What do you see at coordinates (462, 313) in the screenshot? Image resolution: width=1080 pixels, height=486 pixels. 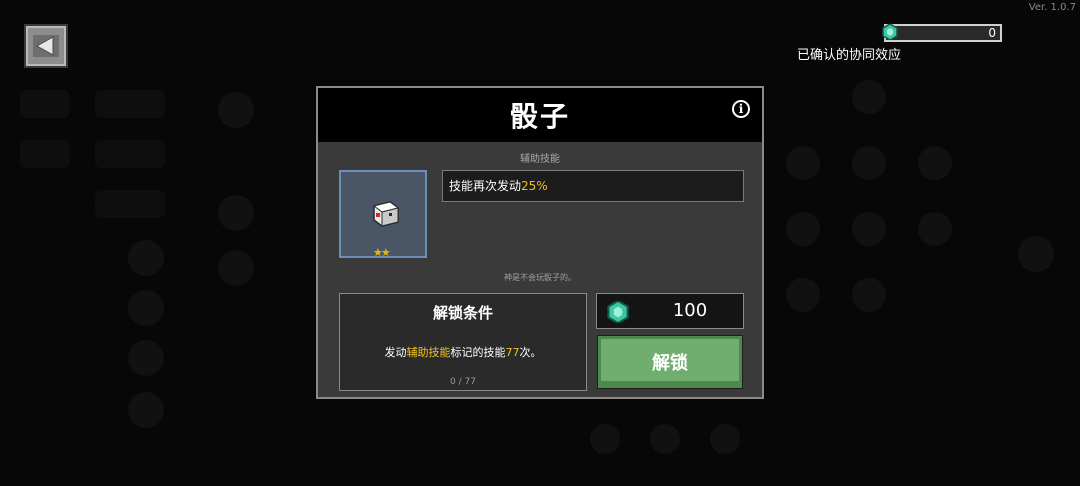 I see `unlock-condition-title: 解锁条件` at bounding box center [462, 313].